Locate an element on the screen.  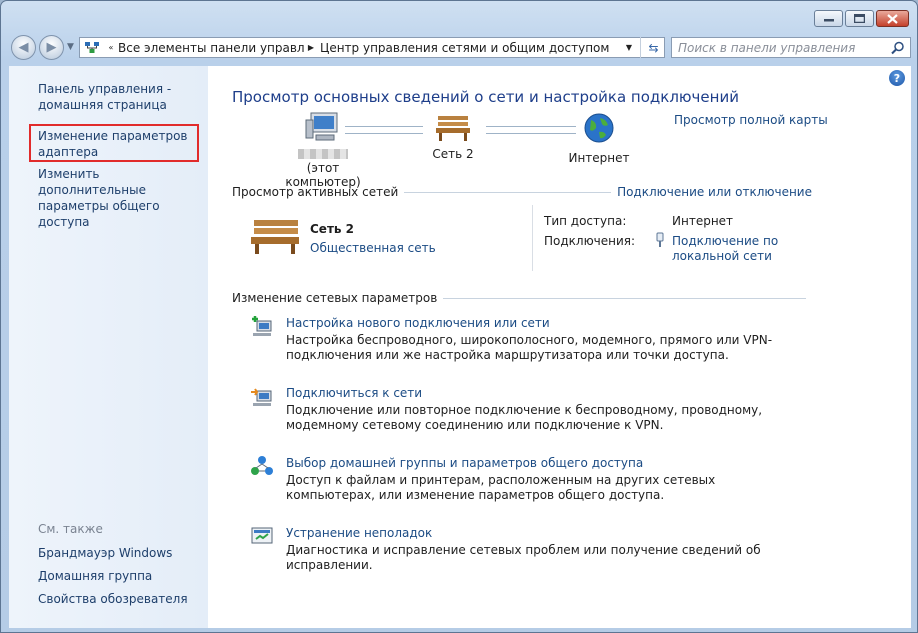
network-center-icon is located at coordinates (92, 47).